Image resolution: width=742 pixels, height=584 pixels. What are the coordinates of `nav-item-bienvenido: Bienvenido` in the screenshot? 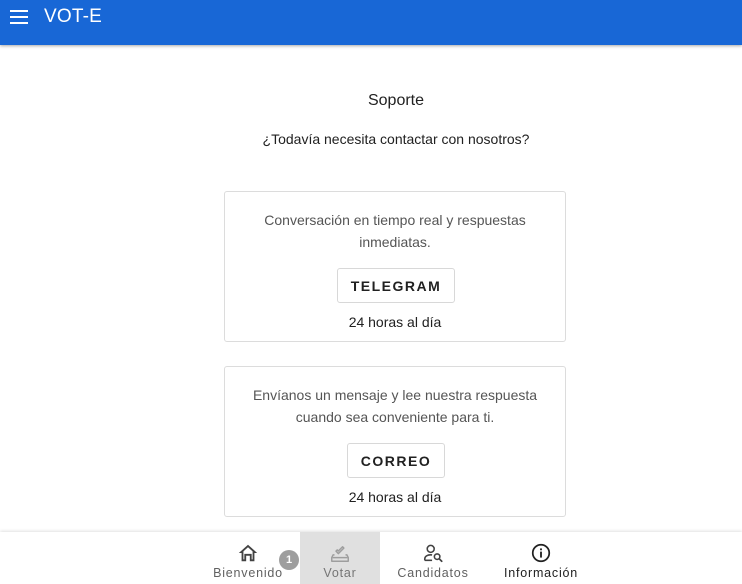 It's located at (248, 558).